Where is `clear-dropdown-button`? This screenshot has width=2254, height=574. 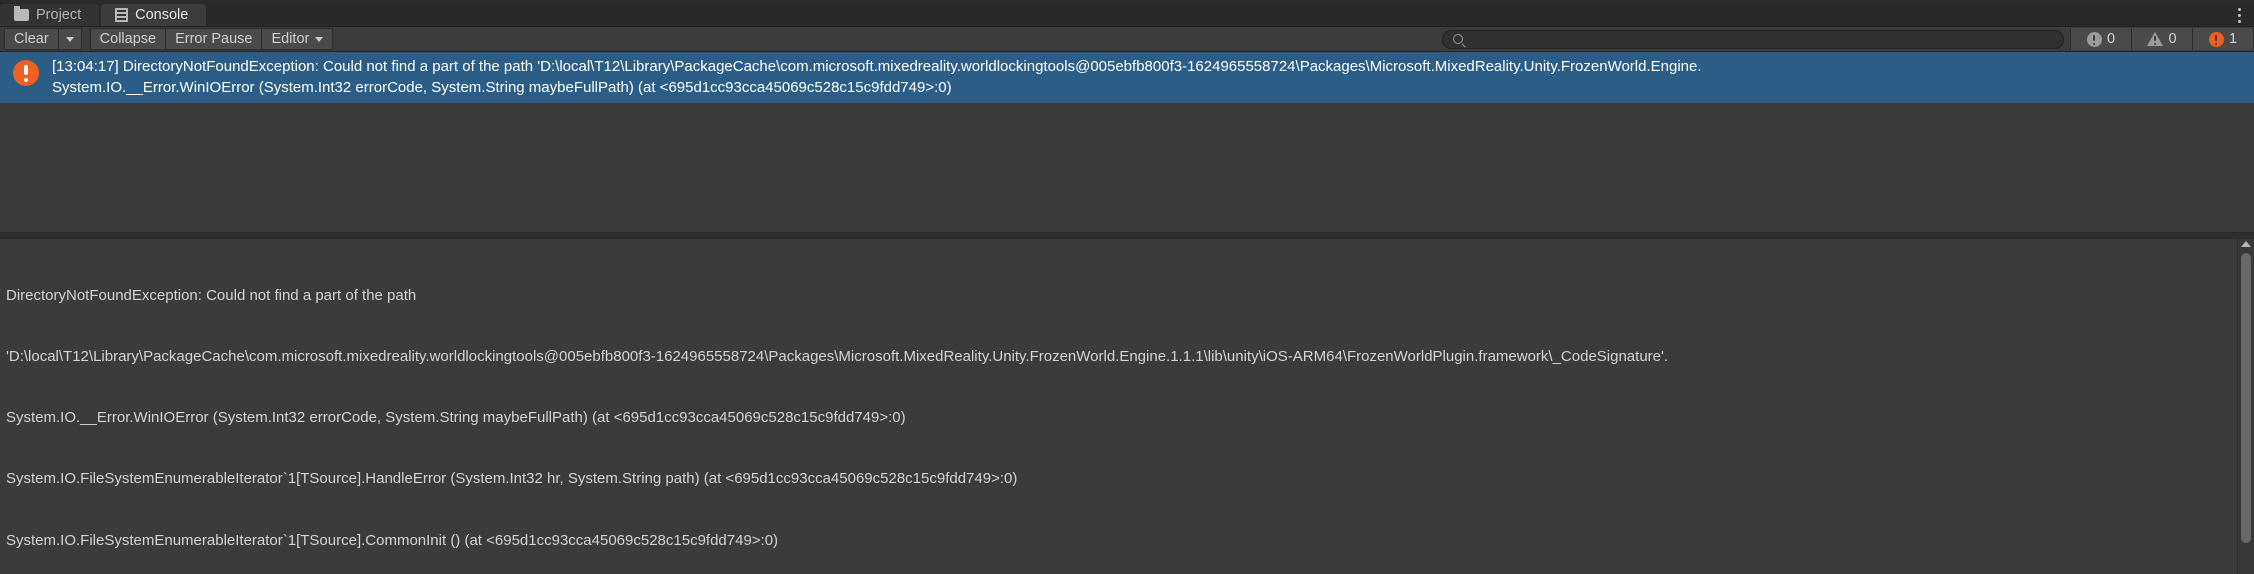 clear-dropdown-button is located at coordinates (69, 39).